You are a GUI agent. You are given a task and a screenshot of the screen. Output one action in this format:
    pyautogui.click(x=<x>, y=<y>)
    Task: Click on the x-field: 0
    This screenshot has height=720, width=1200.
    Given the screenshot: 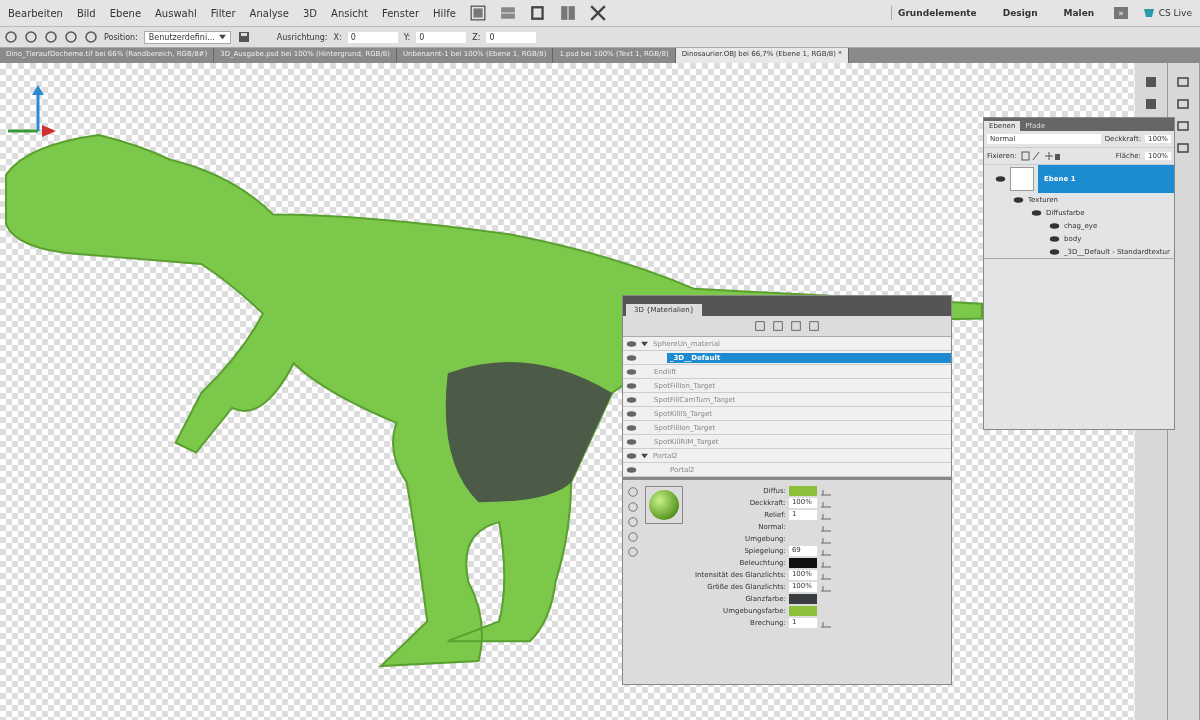 What is the action you would take?
    pyautogui.click(x=372, y=37)
    